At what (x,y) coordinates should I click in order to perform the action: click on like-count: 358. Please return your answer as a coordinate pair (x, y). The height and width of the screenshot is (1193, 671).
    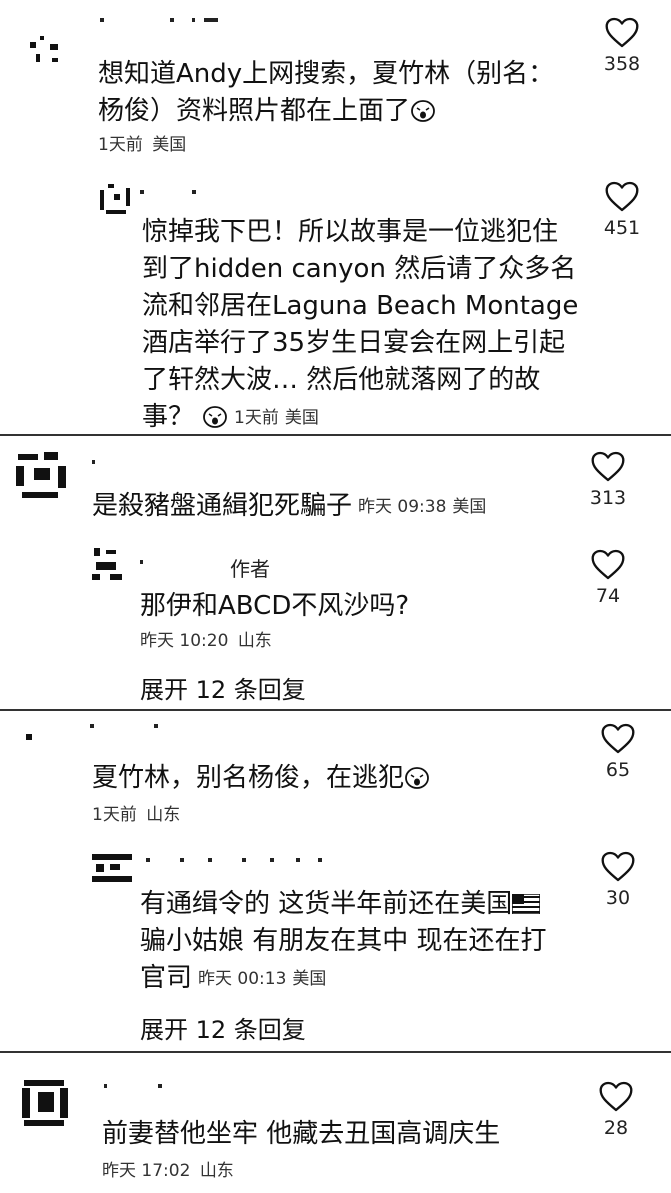
    Looking at the image, I should click on (622, 64).